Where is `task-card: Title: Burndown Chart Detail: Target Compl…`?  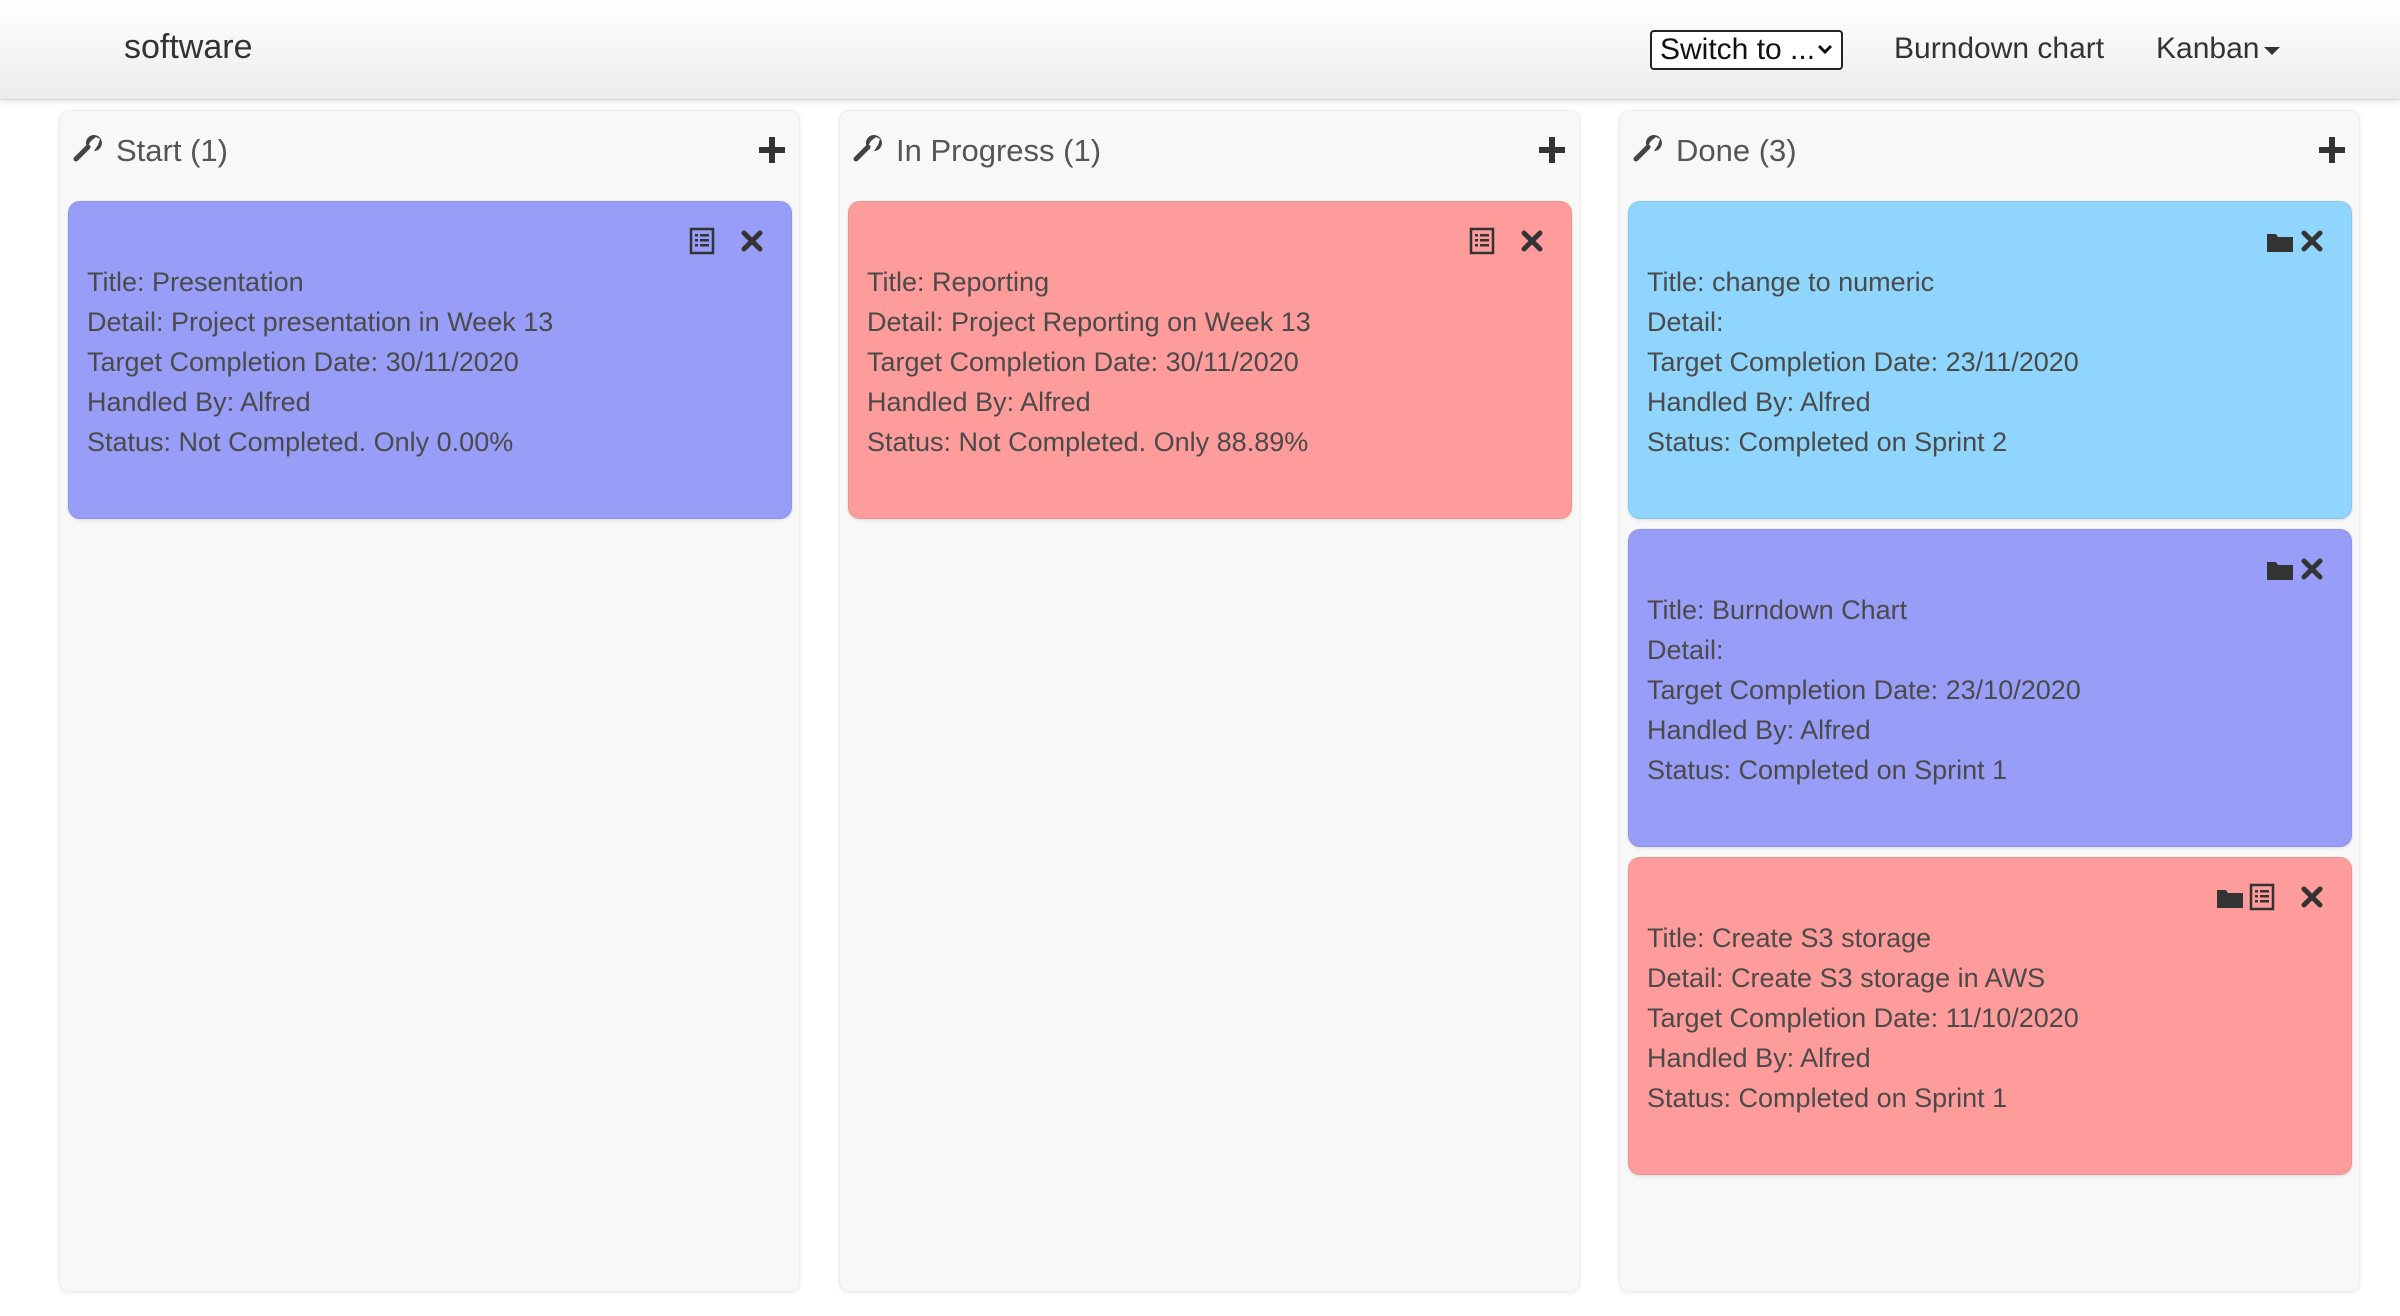 task-card: Title: Burndown Chart Detail: Target Compl… is located at coordinates (1990, 688).